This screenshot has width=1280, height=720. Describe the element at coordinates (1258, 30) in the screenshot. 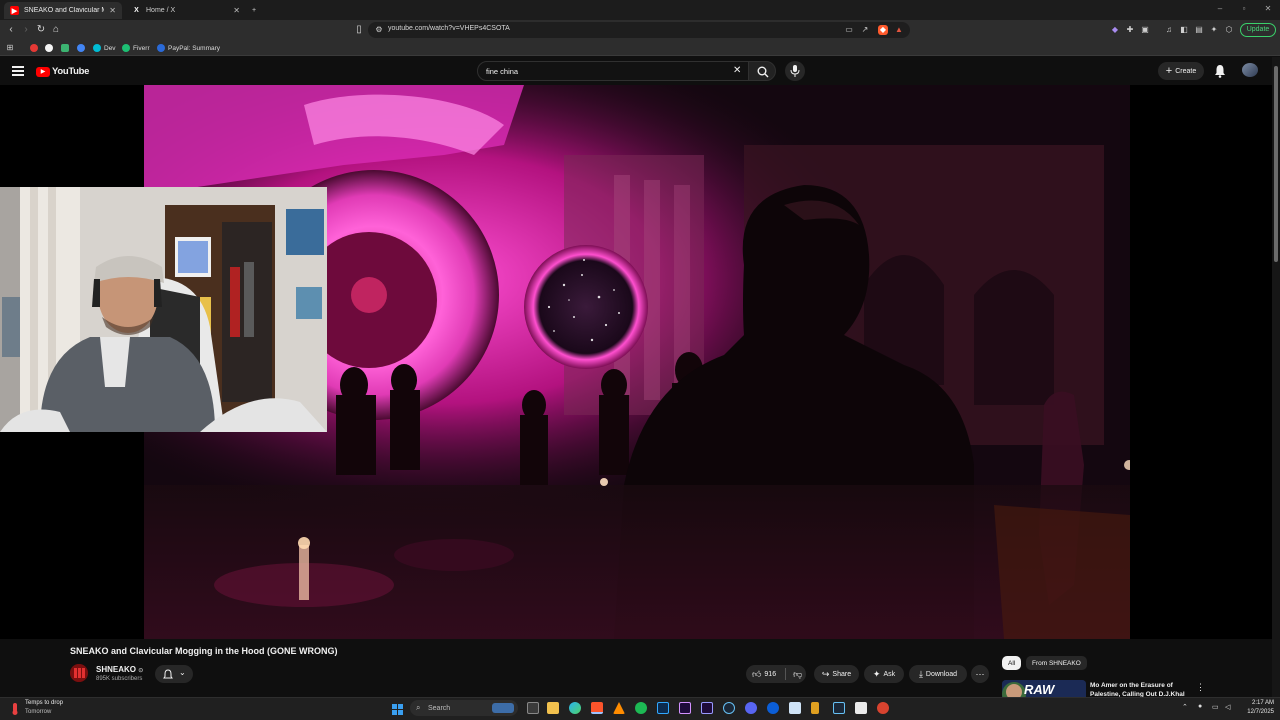

I see `update-button: Update` at that location.